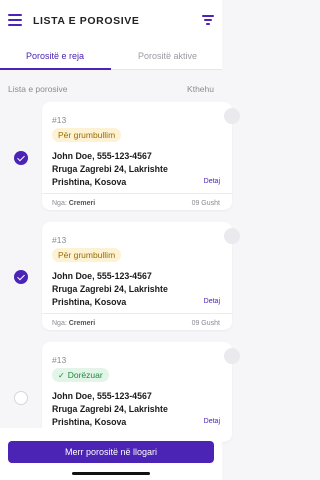  I want to click on app-header: LISTA E POROSIVE, so click(111, 22).